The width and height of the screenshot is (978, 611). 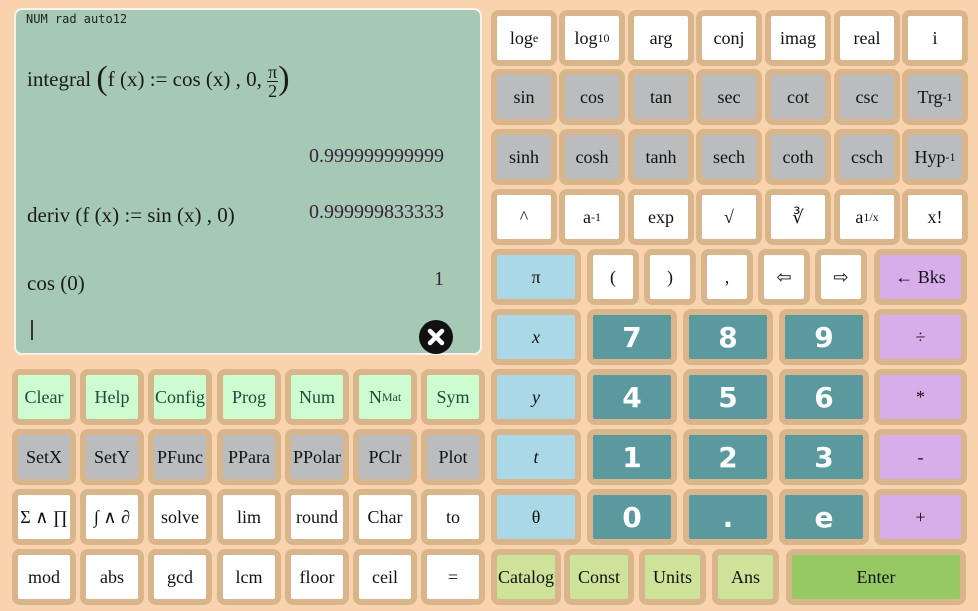 What do you see at coordinates (526, 577) in the screenshot?
I see `key-catalog: Catalog` at bounding box center [526, 577].